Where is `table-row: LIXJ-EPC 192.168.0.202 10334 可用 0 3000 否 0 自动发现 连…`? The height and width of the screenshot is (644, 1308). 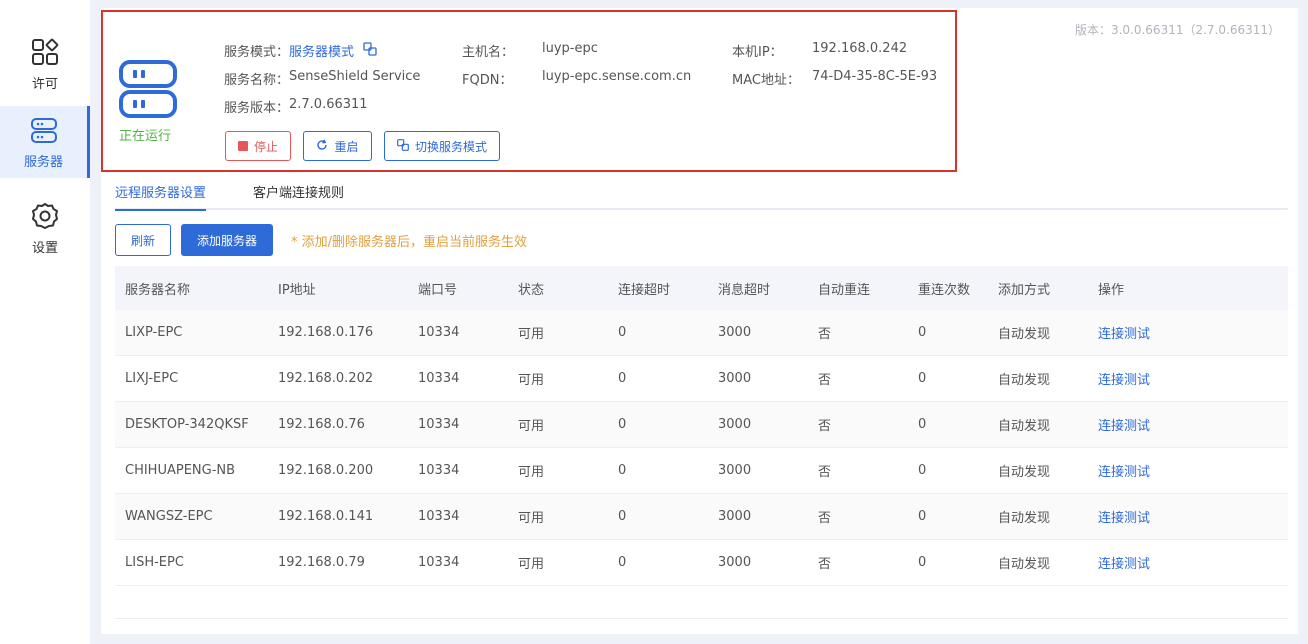 table-row: LIXJ-EPC 192.168.0.202 10334 可用 0 3000 否 0 自动发现 连… is located at coordinates (701, 379).